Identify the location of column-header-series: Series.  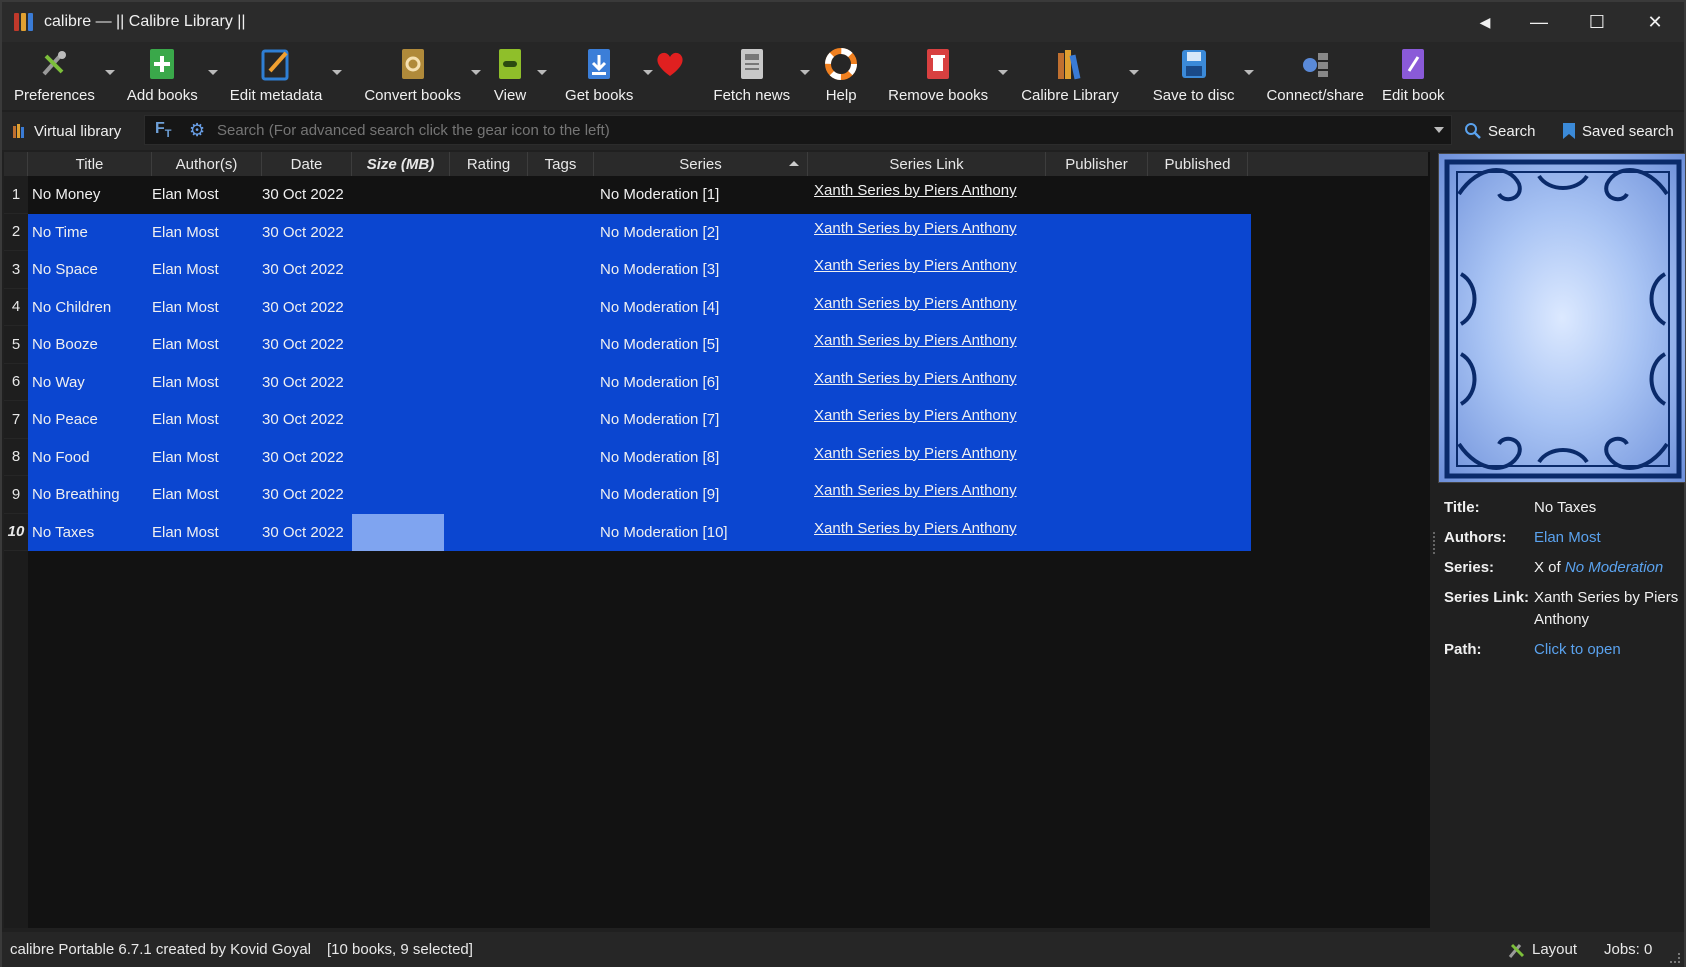
(701, 164).